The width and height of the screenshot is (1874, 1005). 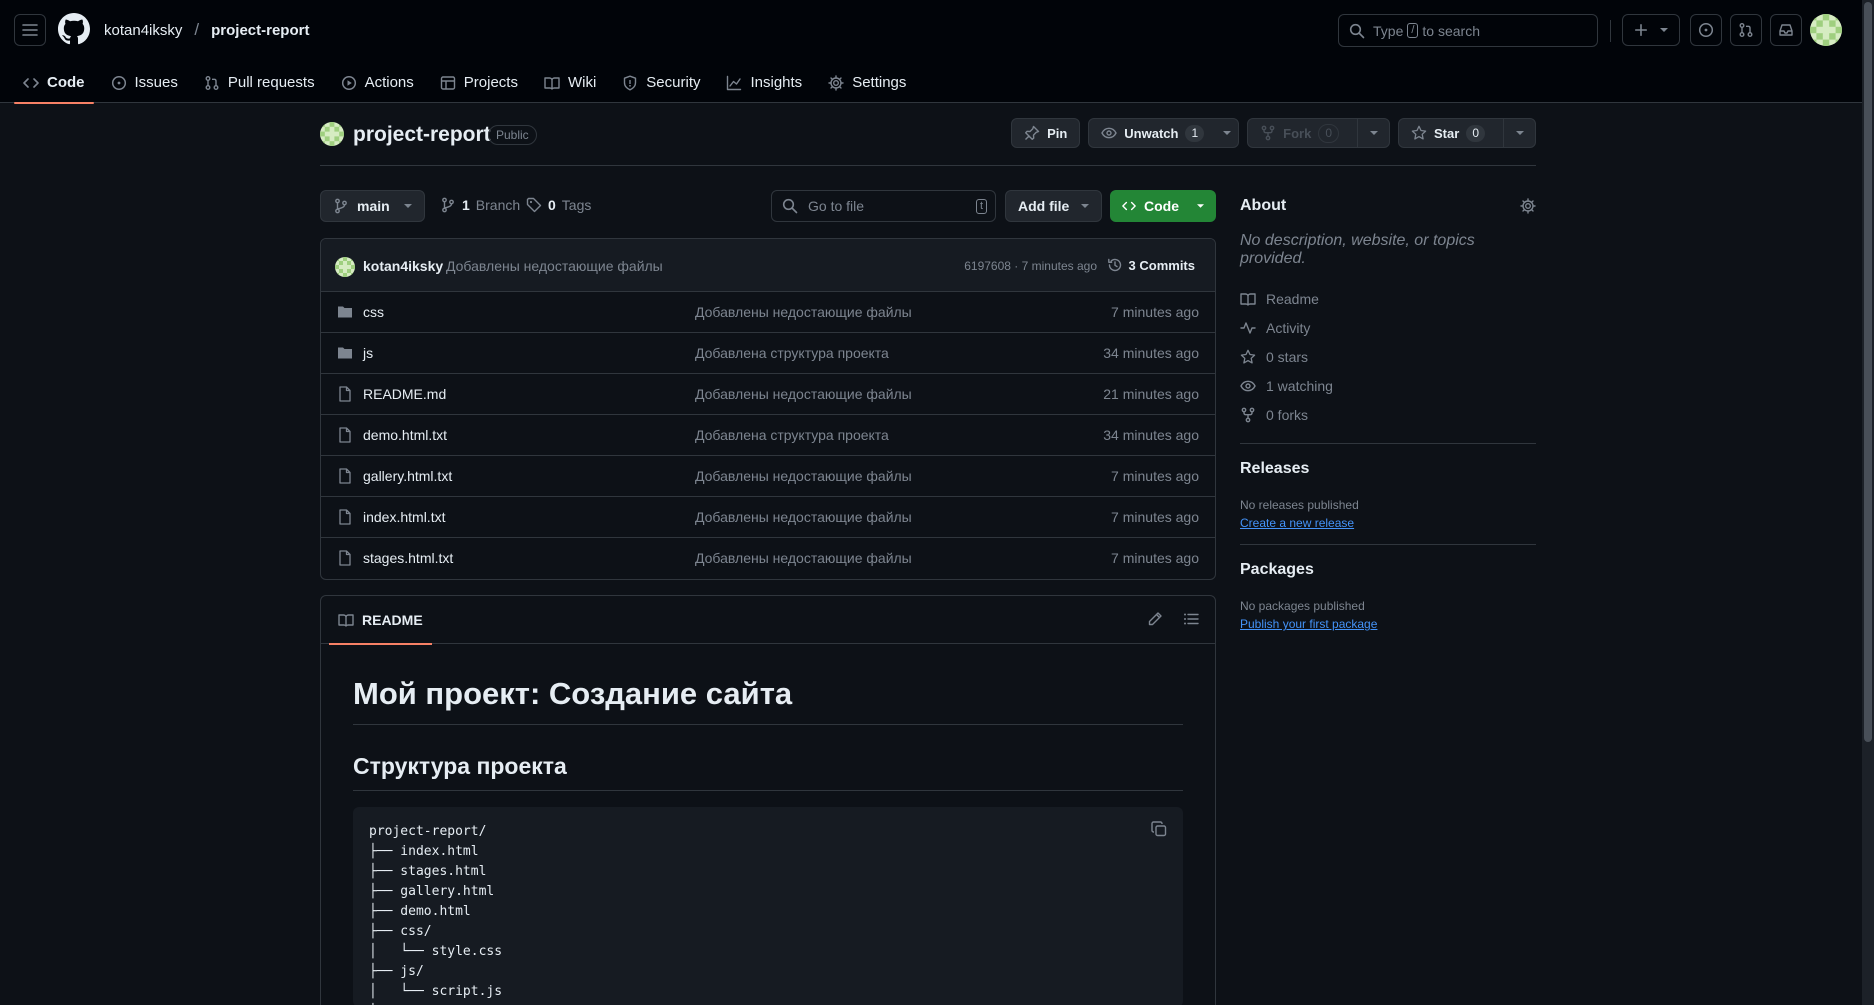 I want to click on pull-requests-button, so click(x=1746, y=30).